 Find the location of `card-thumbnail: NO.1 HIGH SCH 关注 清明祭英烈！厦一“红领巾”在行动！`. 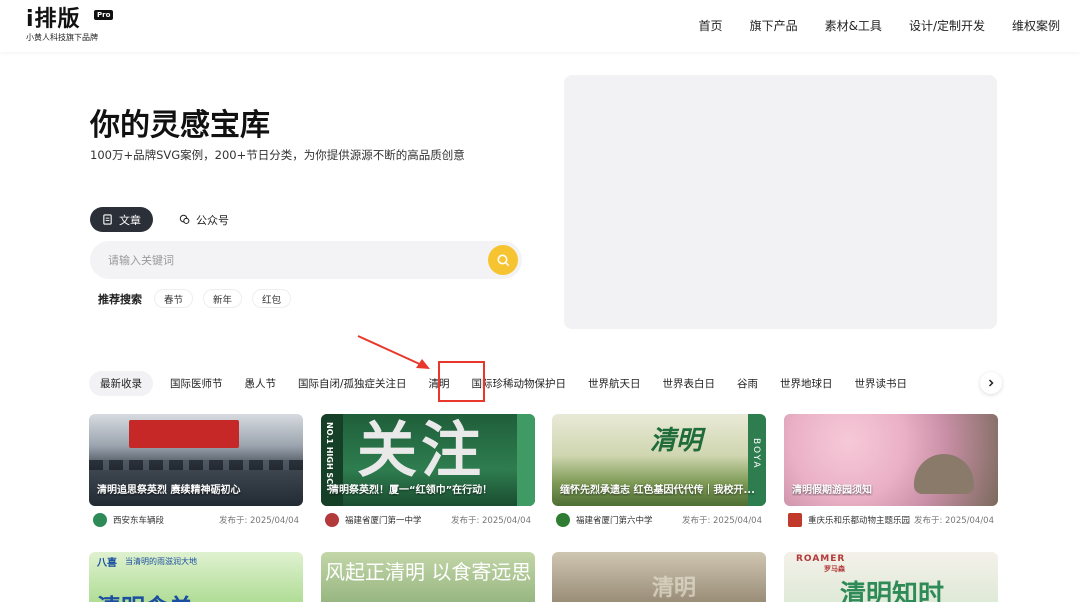

card-thumbnail: NO.1 HIGH SCH 关注 清明祭英烈！厦一“红领巾”在行动！ is located at coordinates (428, 460).